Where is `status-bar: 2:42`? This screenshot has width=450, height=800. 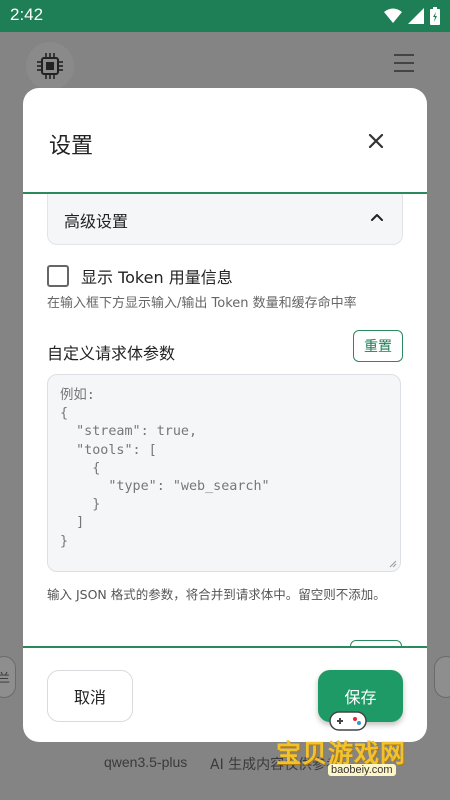
status-bar: 2:42 is located at coordinates (225, 16).